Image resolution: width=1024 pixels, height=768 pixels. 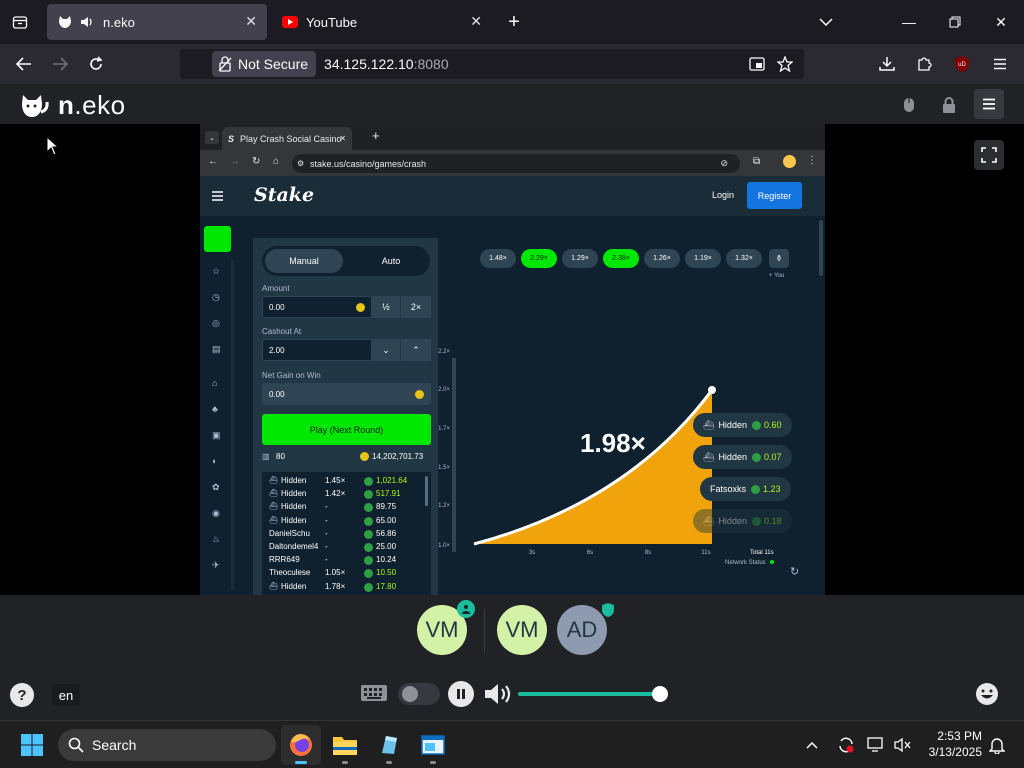 What do you see at coordinates (20, 22) in the screenshot?
I see `tab-list-icon` at bounding box center [20, 22].